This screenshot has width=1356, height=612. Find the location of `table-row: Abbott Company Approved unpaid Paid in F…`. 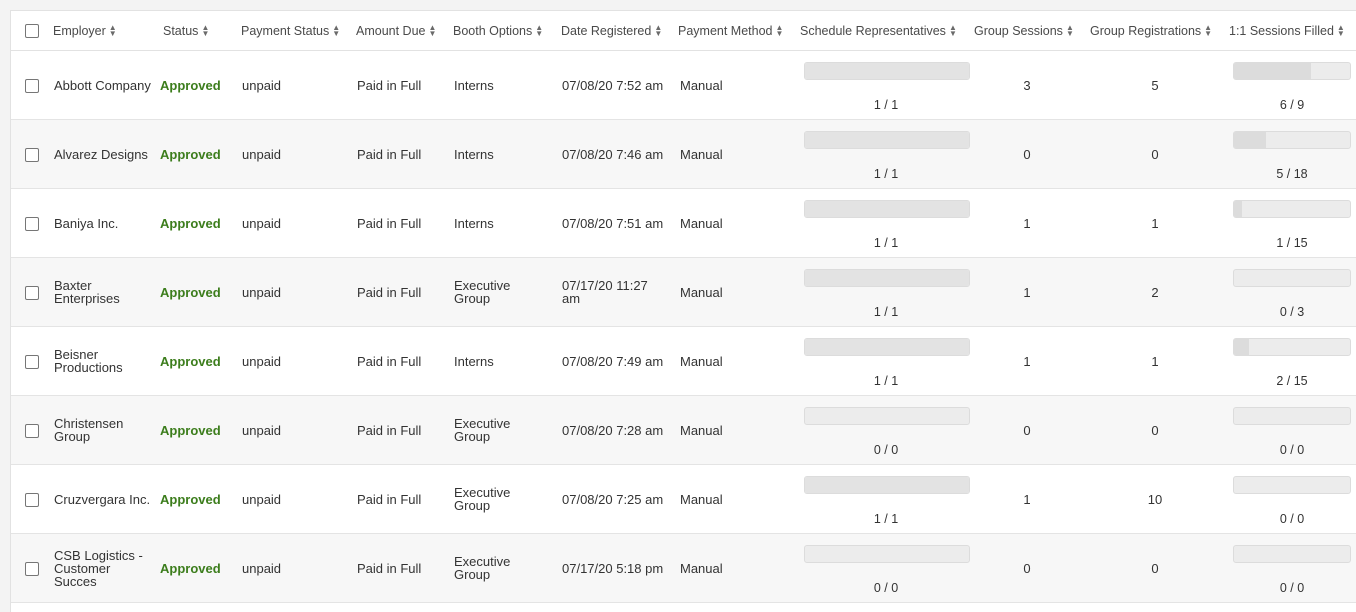

table-row: Abbott Company Approved unpaid Paid in F… is located at coordinates (683, 85).